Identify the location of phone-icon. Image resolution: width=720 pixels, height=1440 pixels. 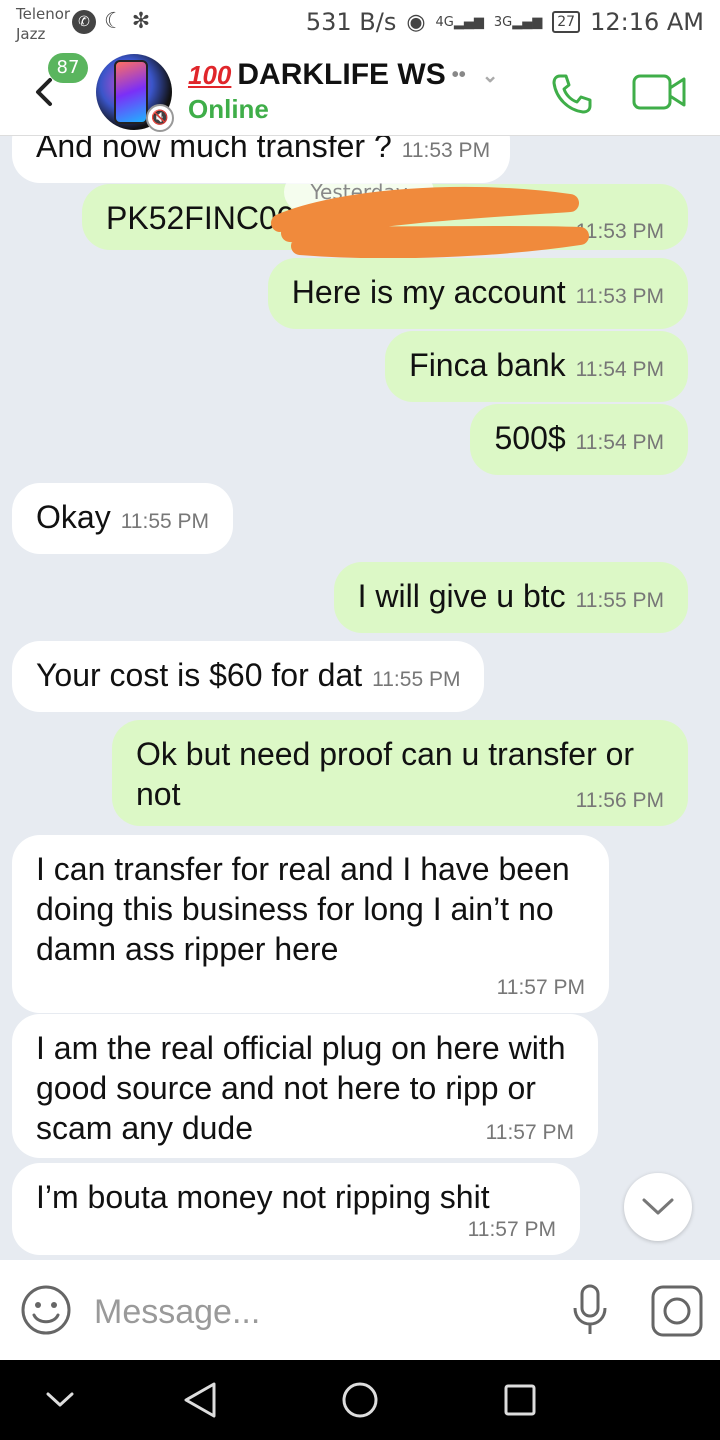
(572, 96).